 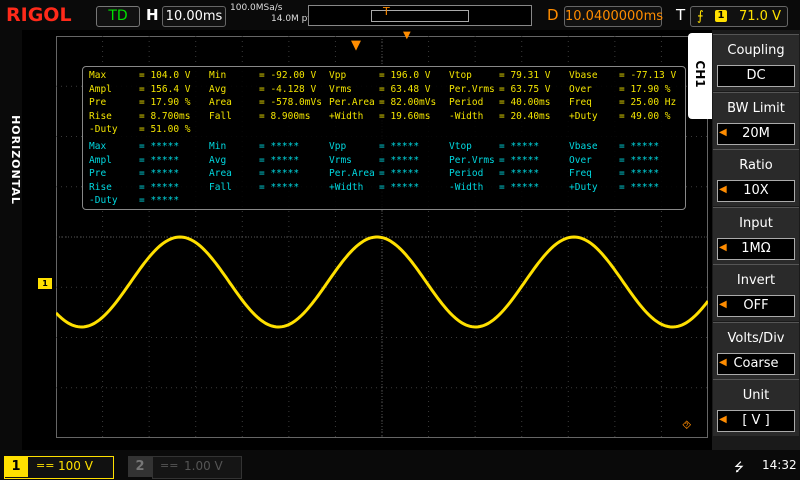 I want to click on ch1-scale: 100 V, so click(x=75, y=466).